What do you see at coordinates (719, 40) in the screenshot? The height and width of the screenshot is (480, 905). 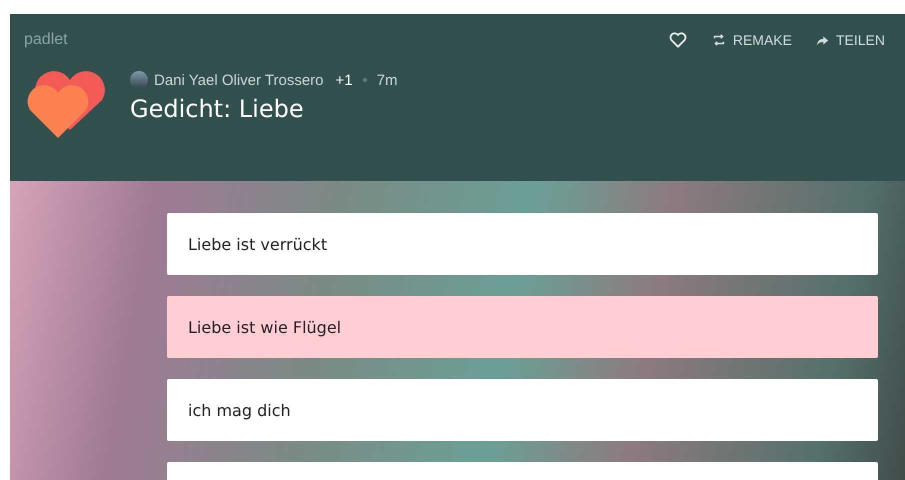 I see `repeat-icon` at bounding box center [719, 40].